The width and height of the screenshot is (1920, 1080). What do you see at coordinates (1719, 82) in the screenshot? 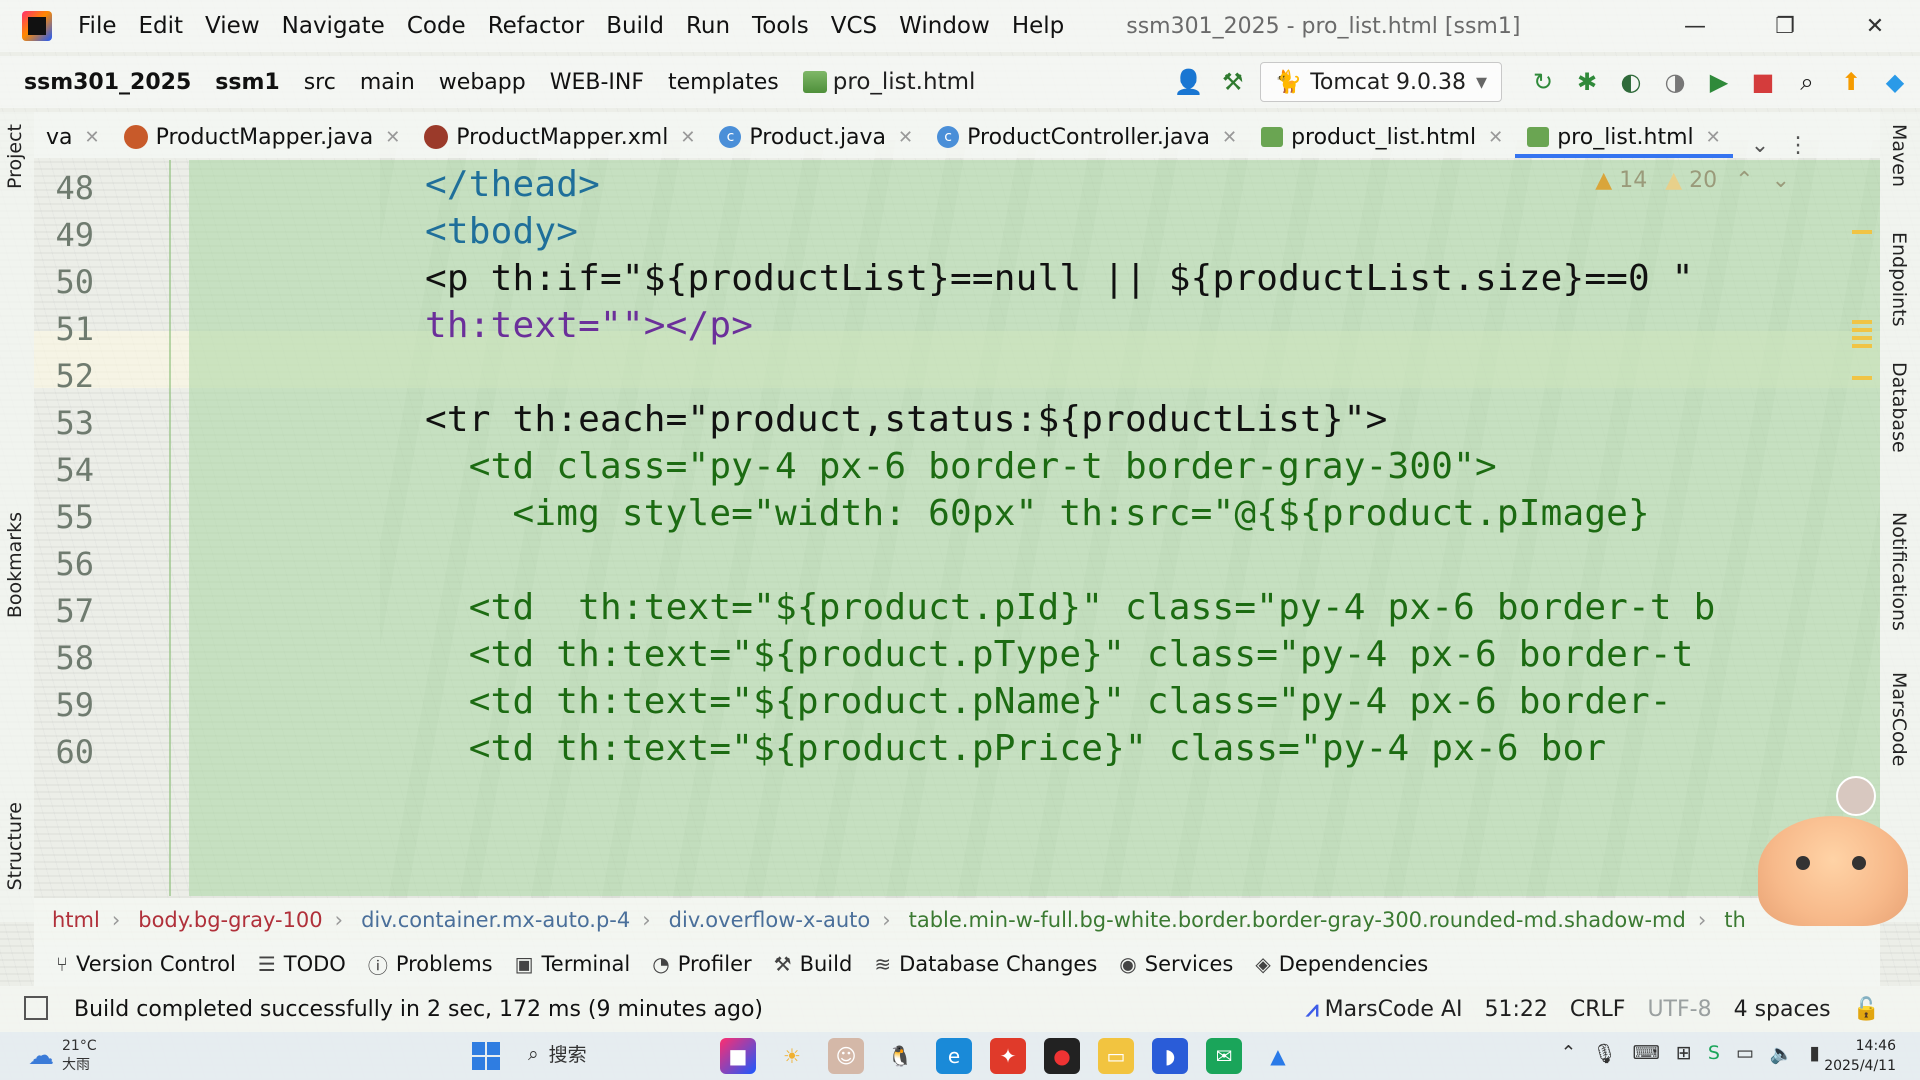
I see `run-more-icon: ▶` at bounding box center [1719, 82].